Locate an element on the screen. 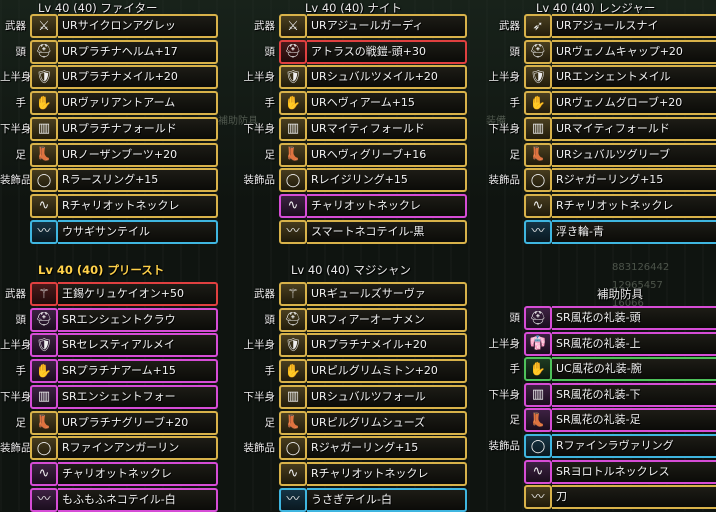  item-name: SR風花の礼装-頭 is located at coordinates (634, 318).